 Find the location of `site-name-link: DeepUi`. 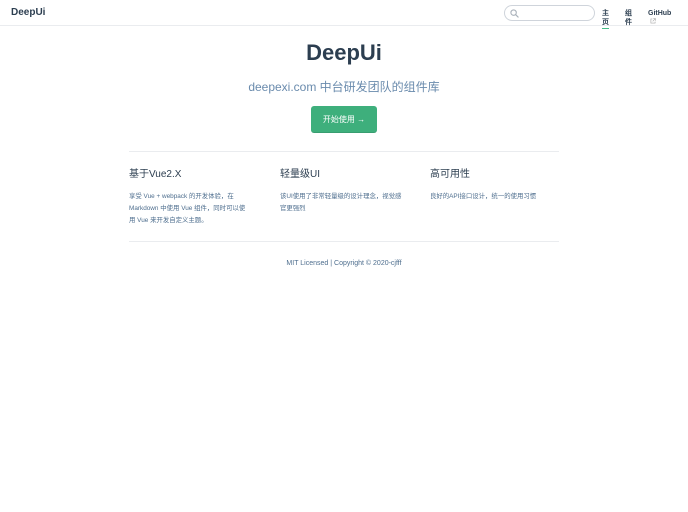

site-name-link: DeepUi is located at coordinates (28, 13).